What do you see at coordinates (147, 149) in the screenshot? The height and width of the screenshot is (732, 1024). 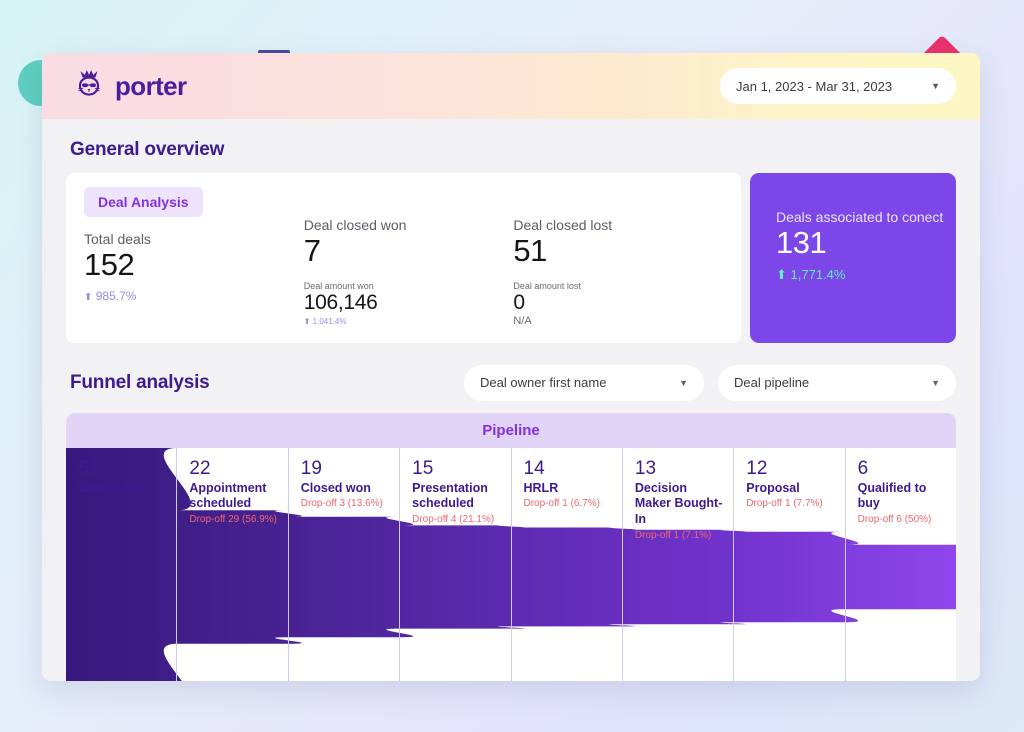 I see `page-title: General overview` at bounding box center [147, 149].